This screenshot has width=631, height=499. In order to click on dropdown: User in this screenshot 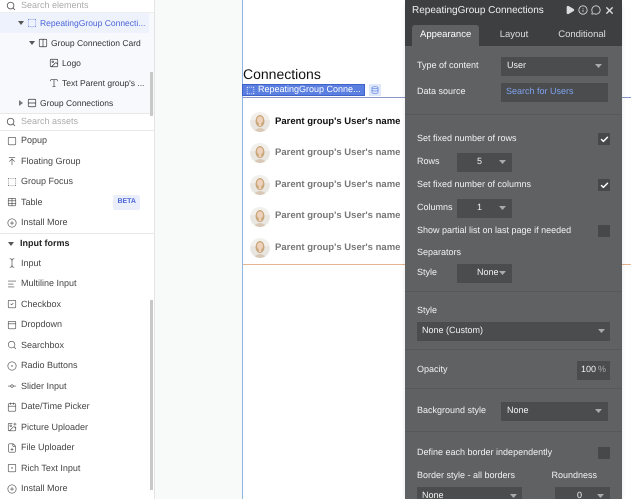, I will do `click(554, 66)`.